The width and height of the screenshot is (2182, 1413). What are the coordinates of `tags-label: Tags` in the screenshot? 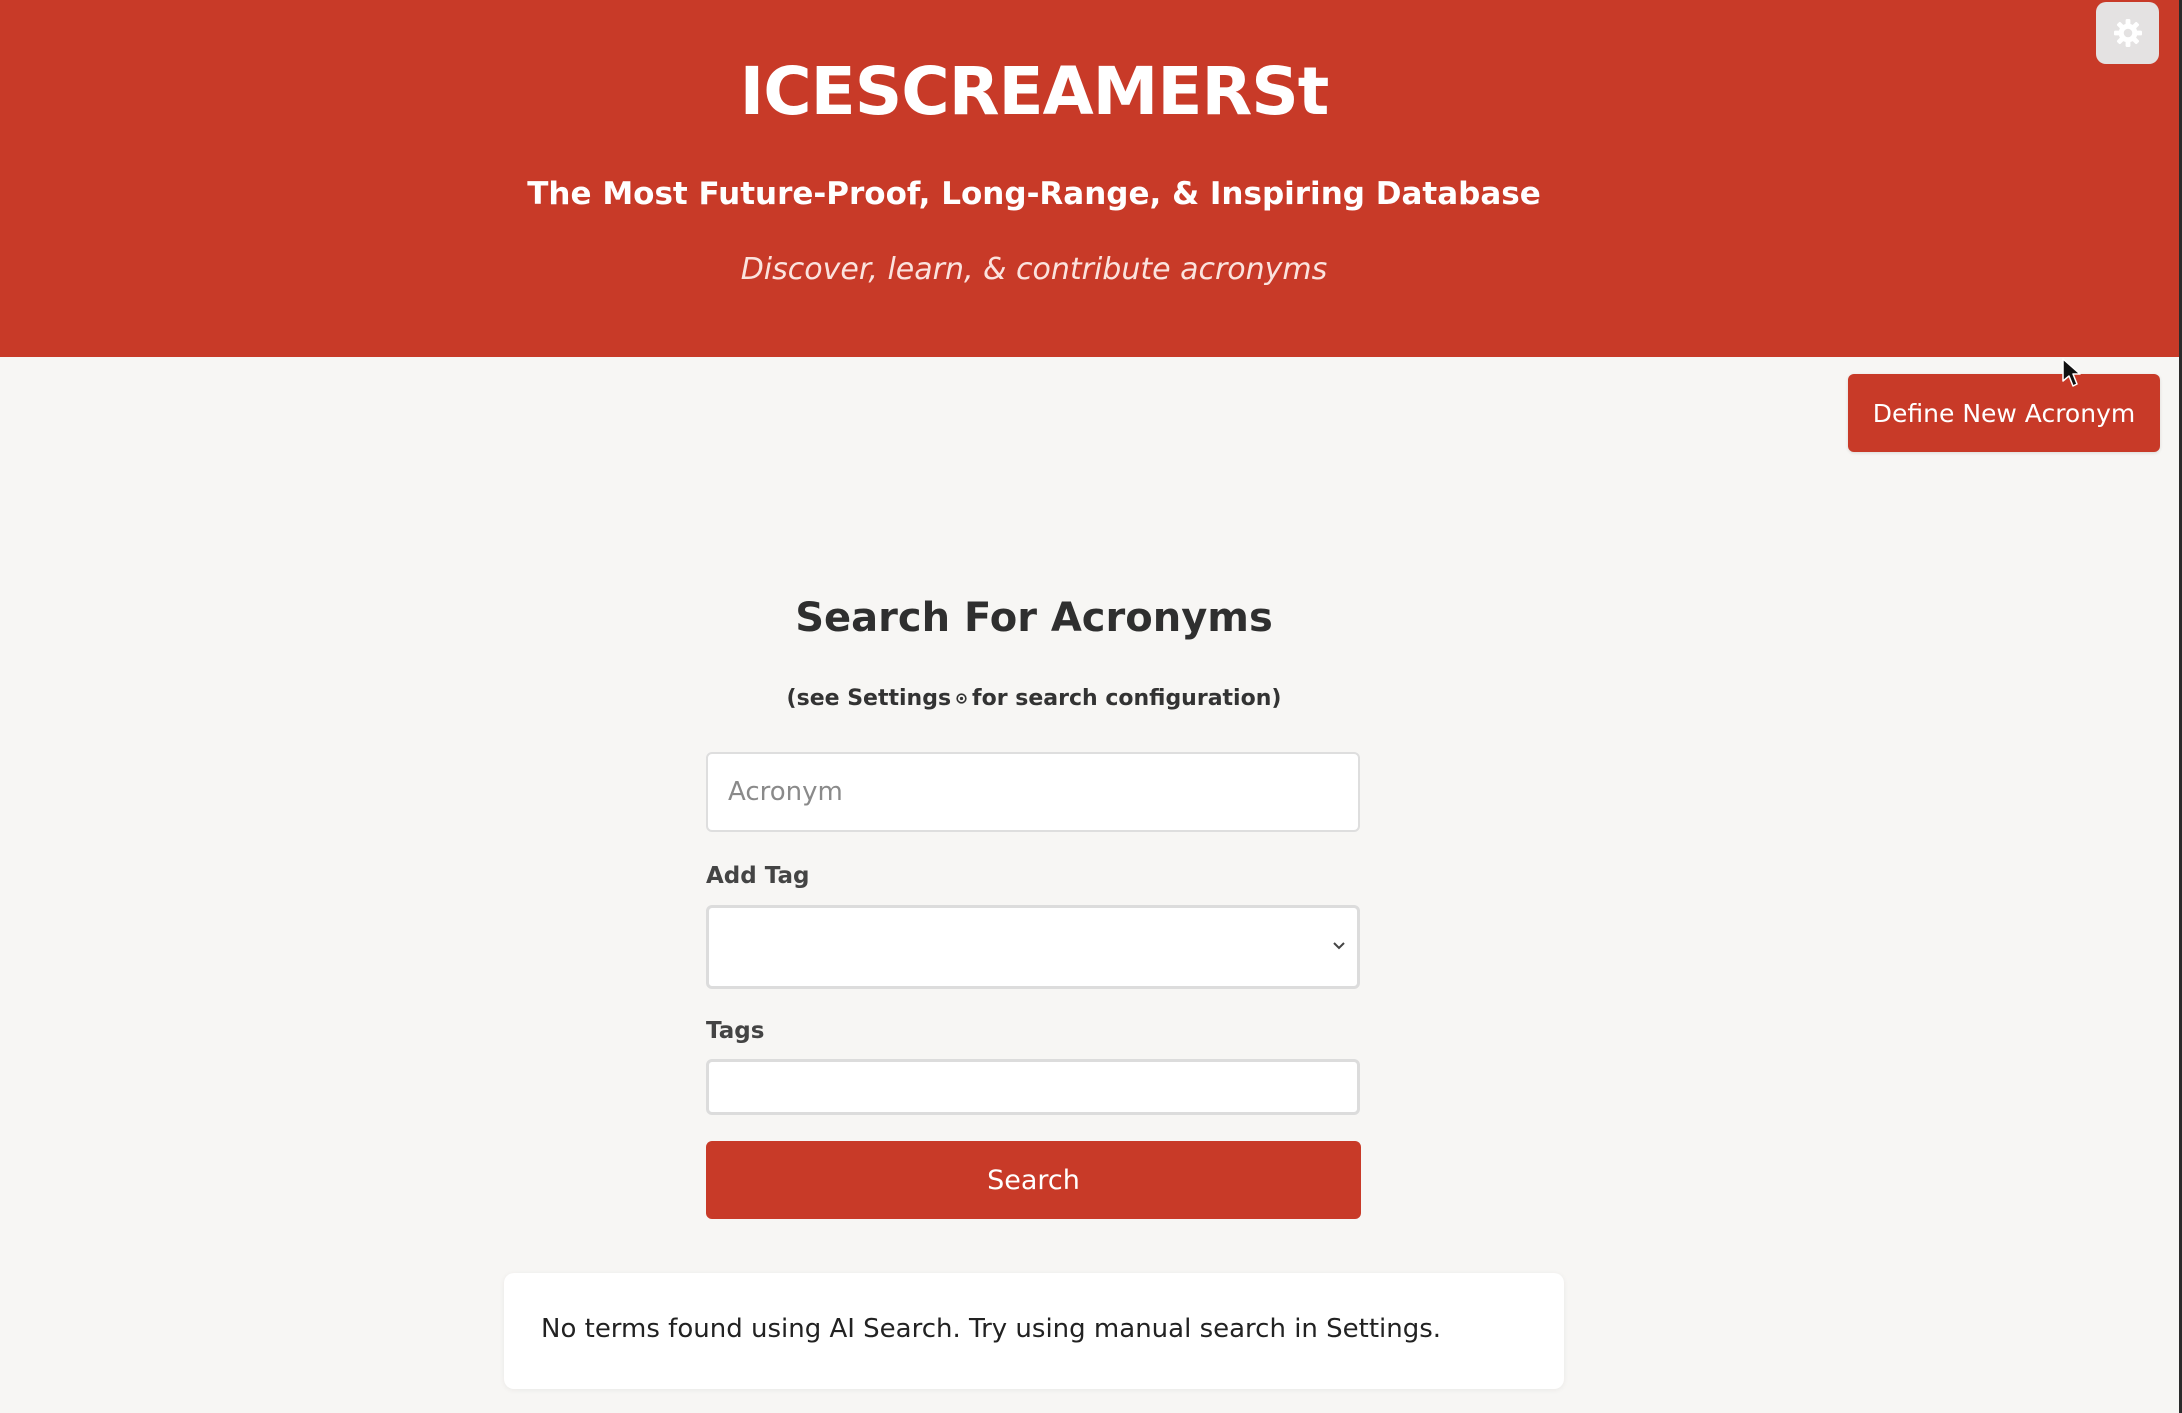 It's located at (735, 1031).